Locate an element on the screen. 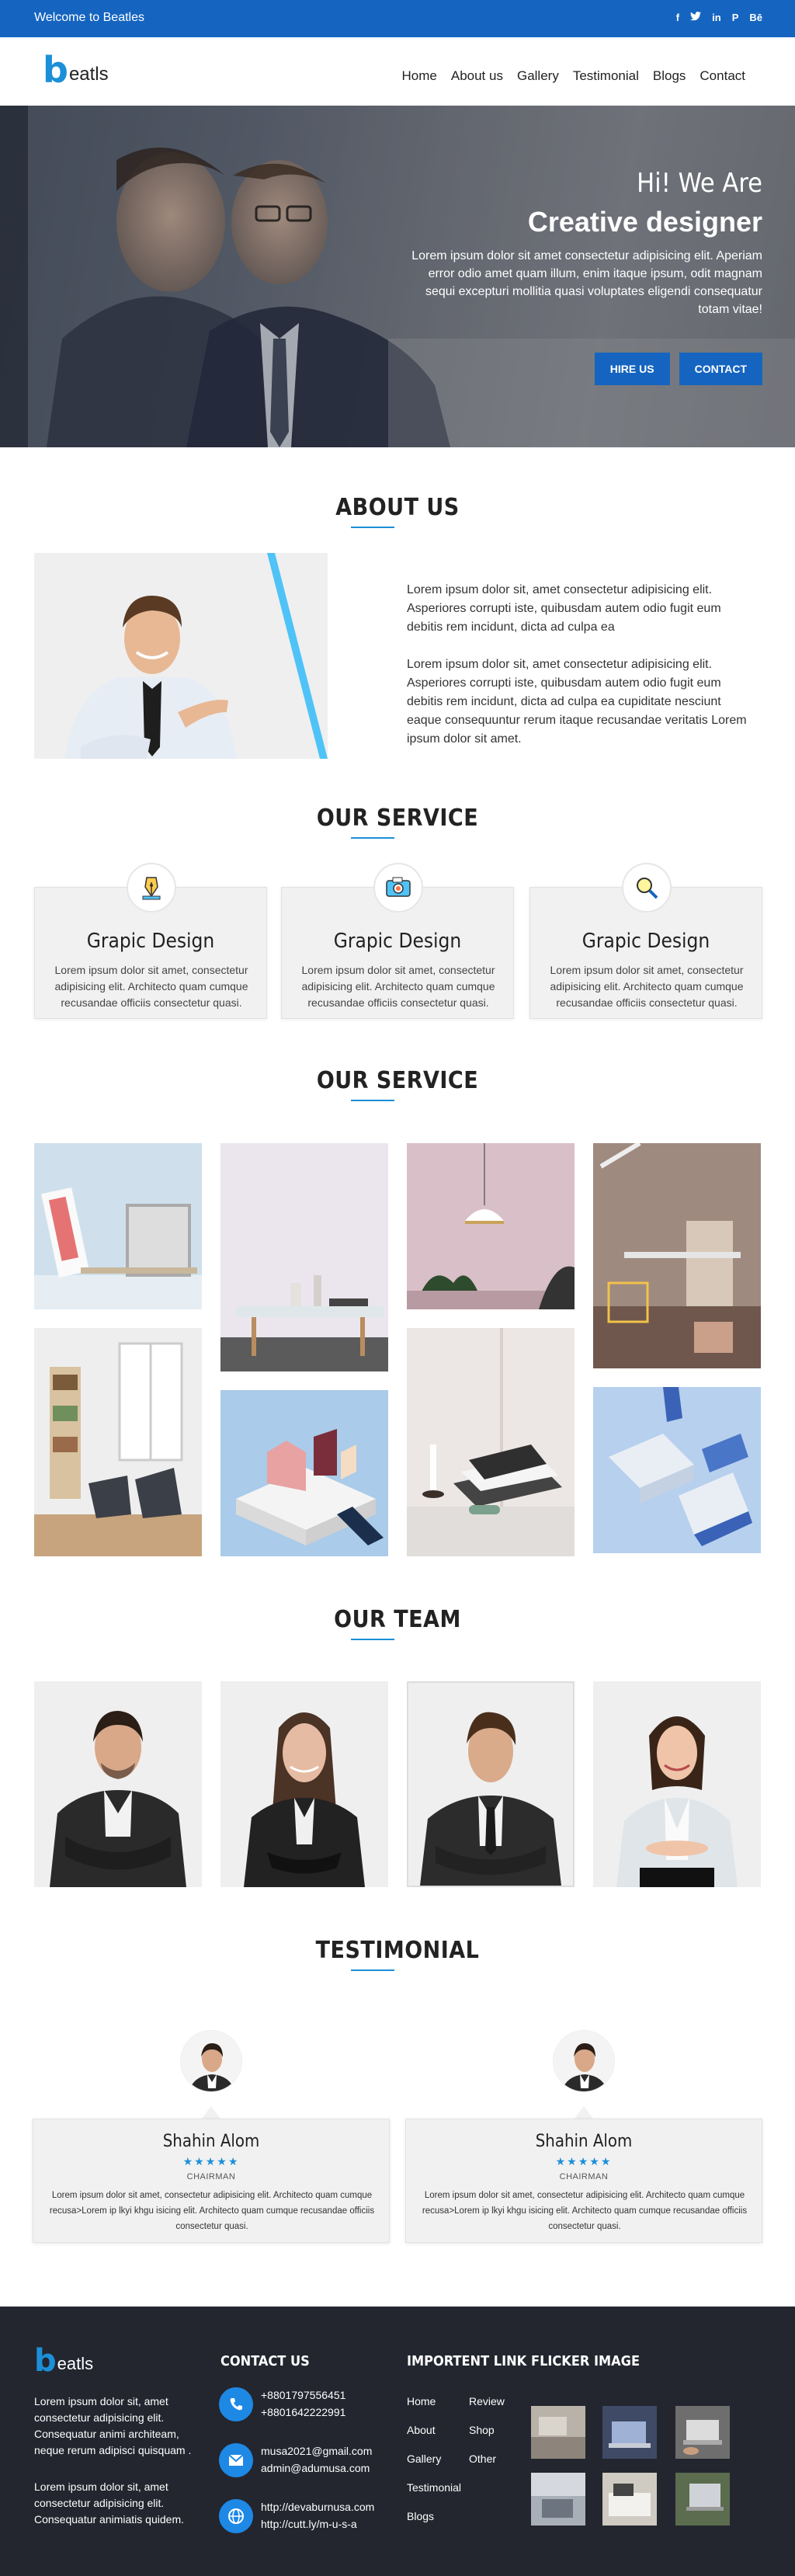 The height and width of the screenshot is (2576, 795). globe-icon is located at coordinates (236, 2516).